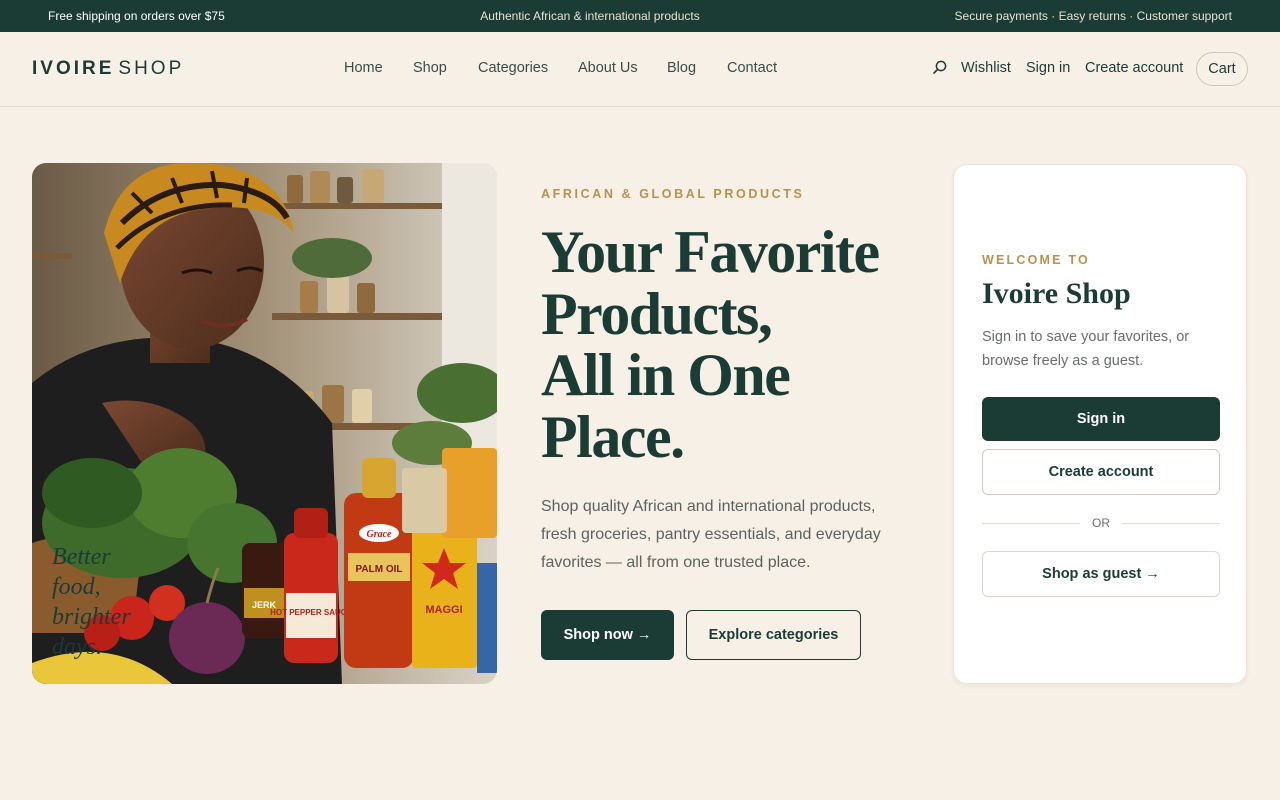 This screenshot has width=1280, height=800. Describe the element at coordinates (81, 557) in the screenshot. I see `tagline-line-1: Better` at that location.